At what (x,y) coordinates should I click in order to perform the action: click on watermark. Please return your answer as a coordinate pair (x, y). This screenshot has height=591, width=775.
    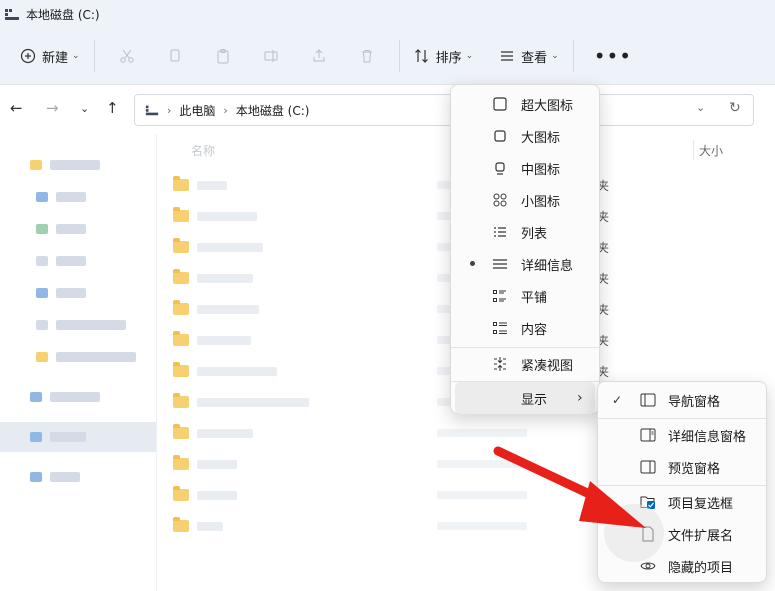
    Looking at the image, I should click on (634, 533).